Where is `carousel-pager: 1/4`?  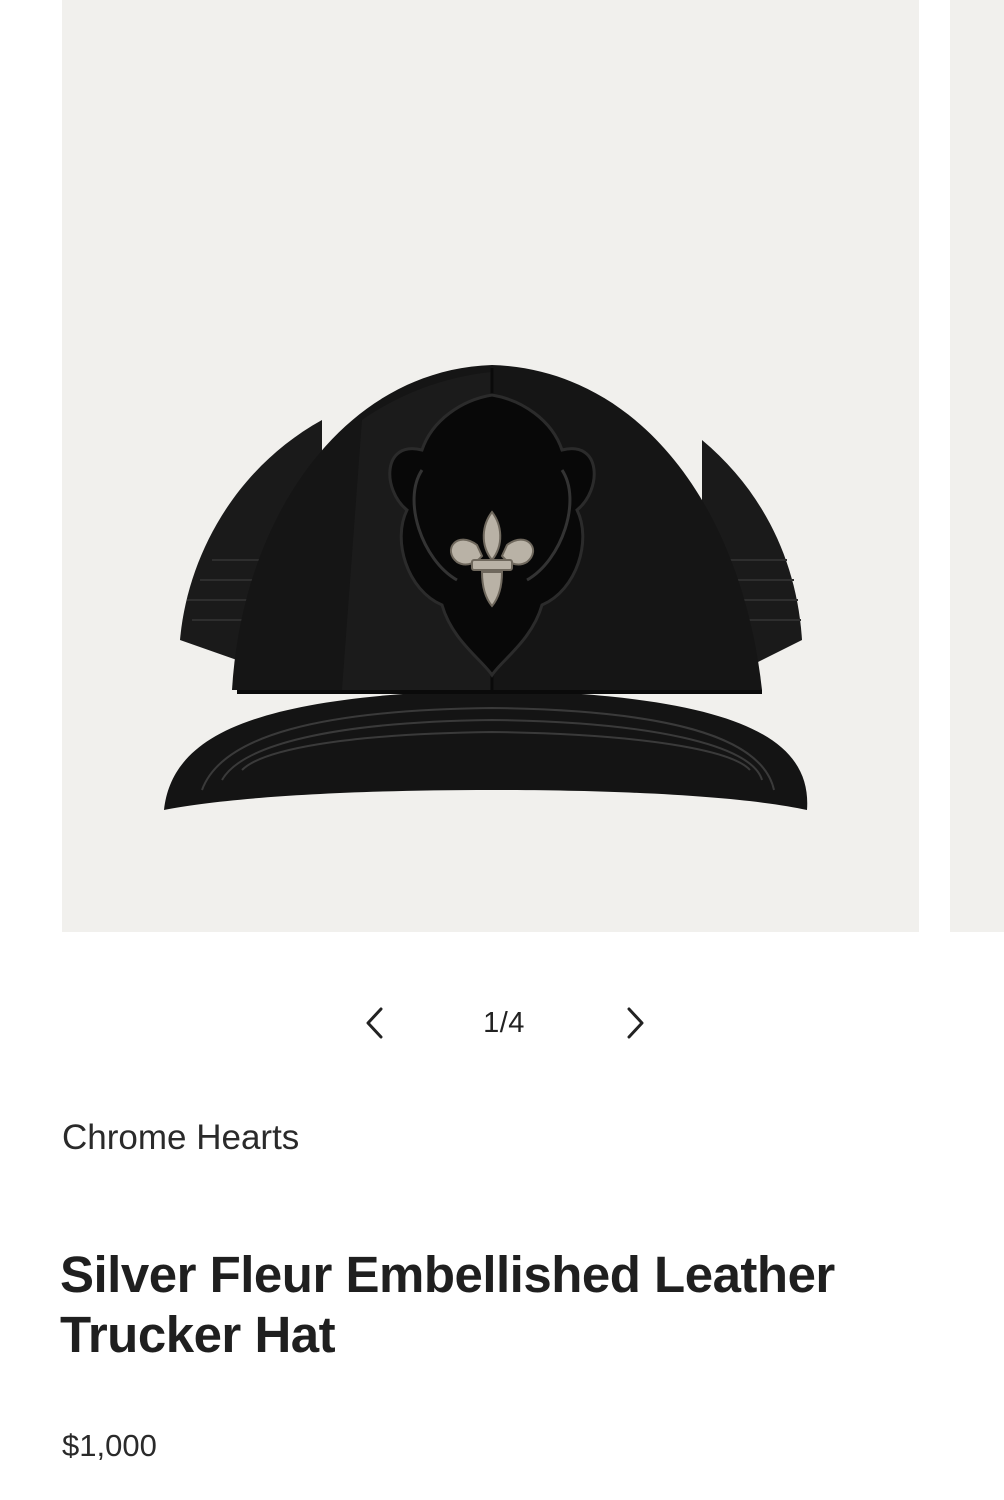
carousel-pager: 1/4 is located at coordinates (502, 1025).